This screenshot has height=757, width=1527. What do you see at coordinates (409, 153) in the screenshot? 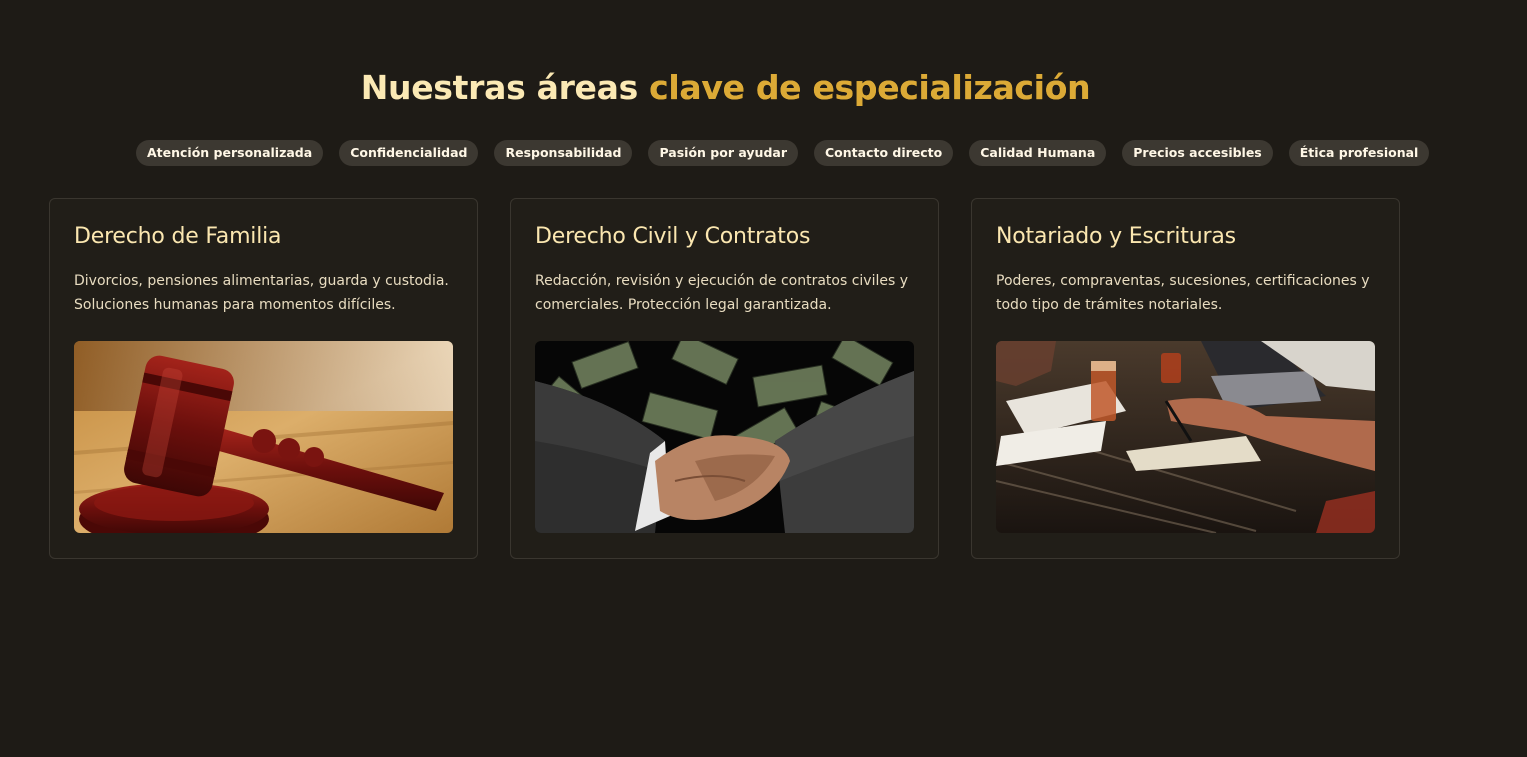
I see `value-pill: Confidencialidad` at bounding box center [409, 153].